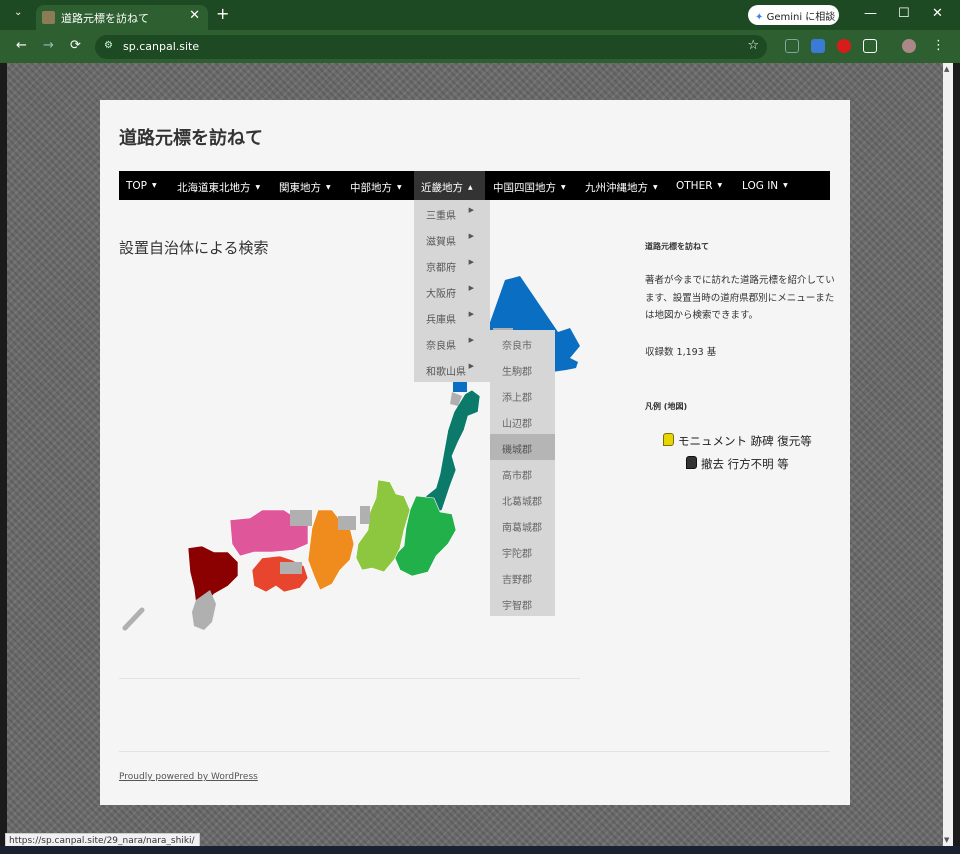 The width and height of the screenshot is (960, 854). I want to click on legend-item-removed: 撤去 行方不明 等, so click(737, 464).